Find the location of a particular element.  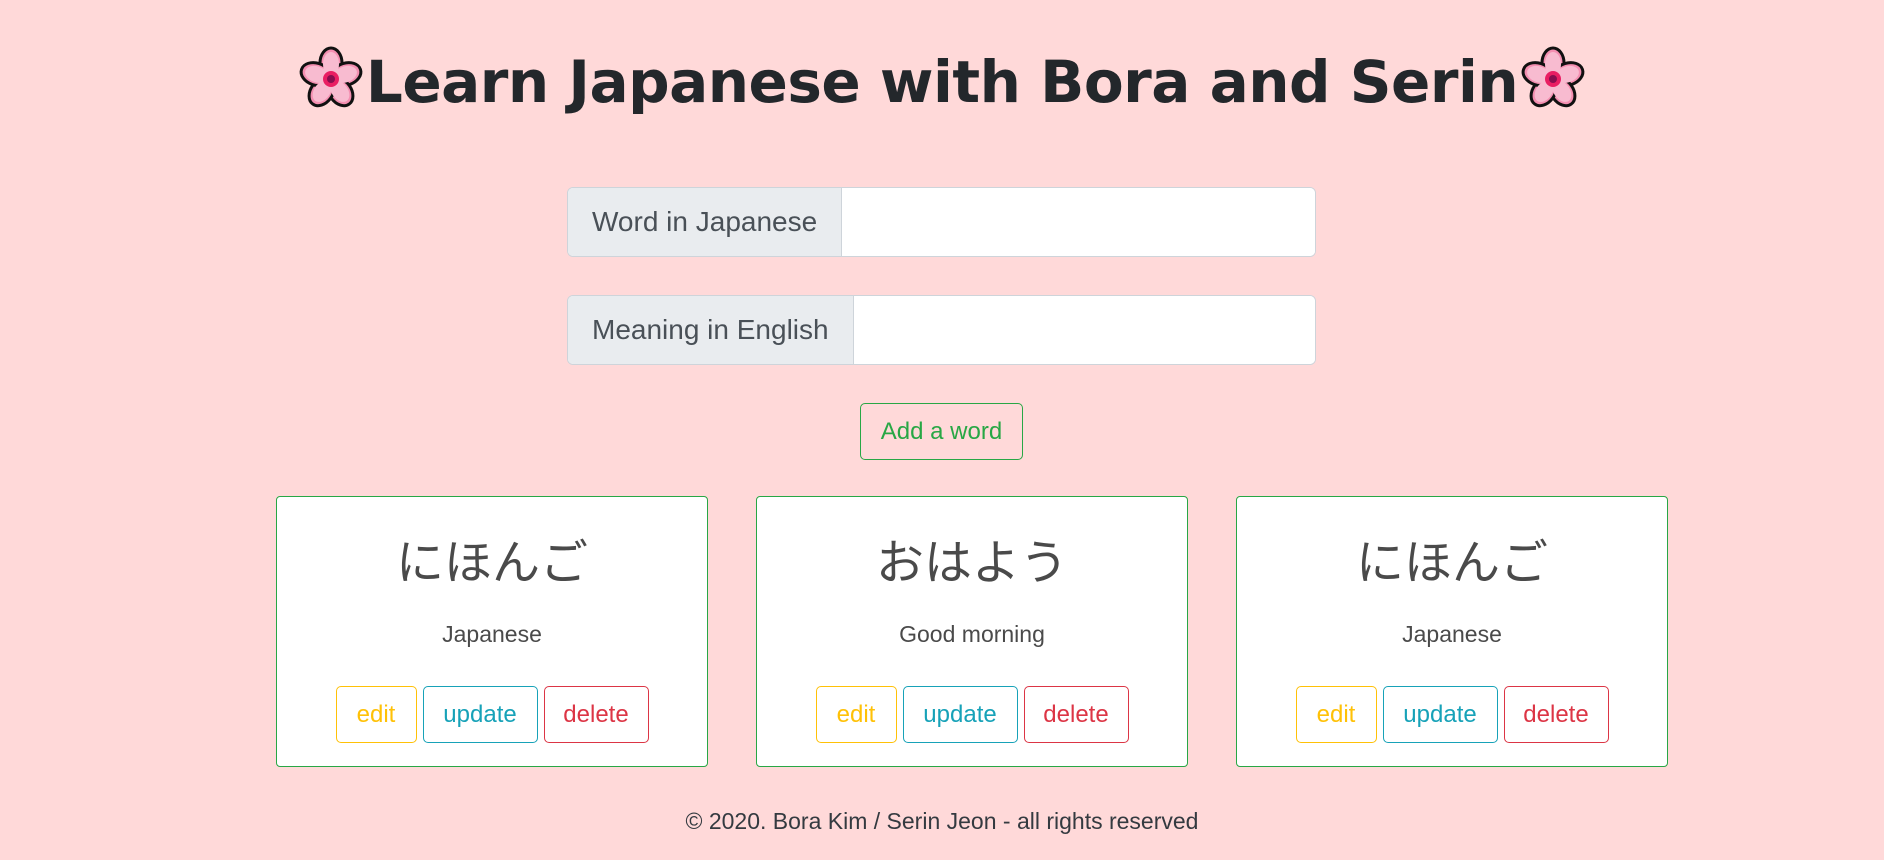

english-meaning-input is located at coordinates (1084, 330).